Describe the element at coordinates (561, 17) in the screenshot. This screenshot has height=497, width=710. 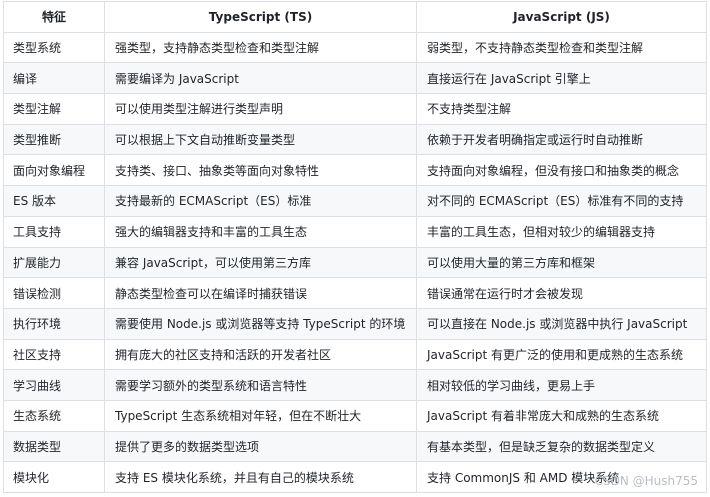
I see `header-javascript: JavaScript (JS)` at that location.